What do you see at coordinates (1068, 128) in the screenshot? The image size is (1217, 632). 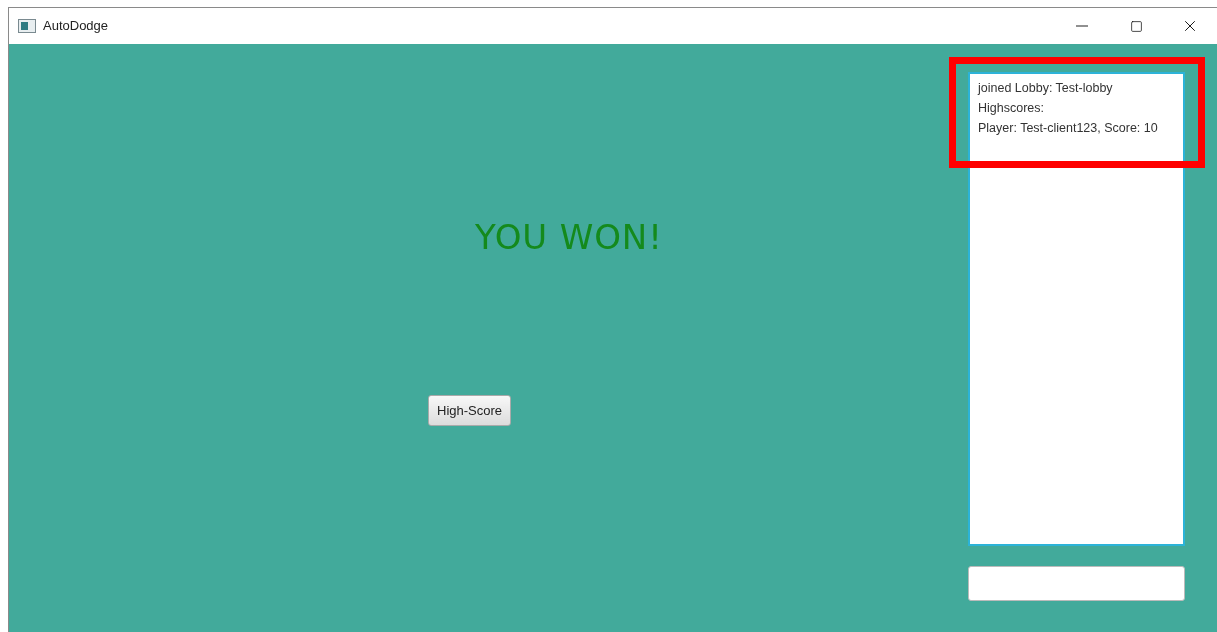 I see `chat-line: Player: Test-client123, Score: 10` at bounding box center [1068, 128].